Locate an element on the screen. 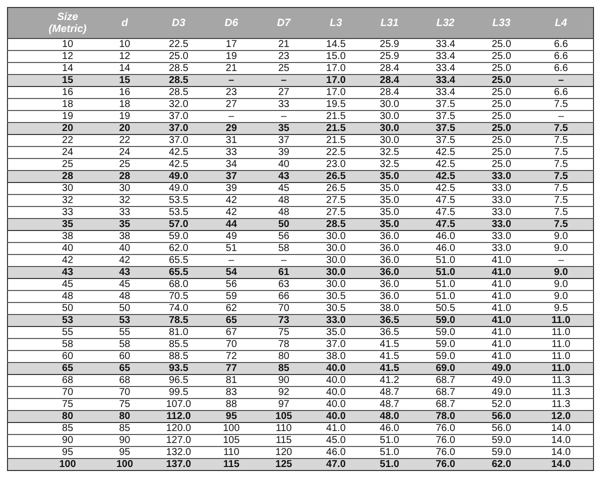 The height and width of the screenshot is (481, 600). column-header: L4 is located at coordinates (561, 23).